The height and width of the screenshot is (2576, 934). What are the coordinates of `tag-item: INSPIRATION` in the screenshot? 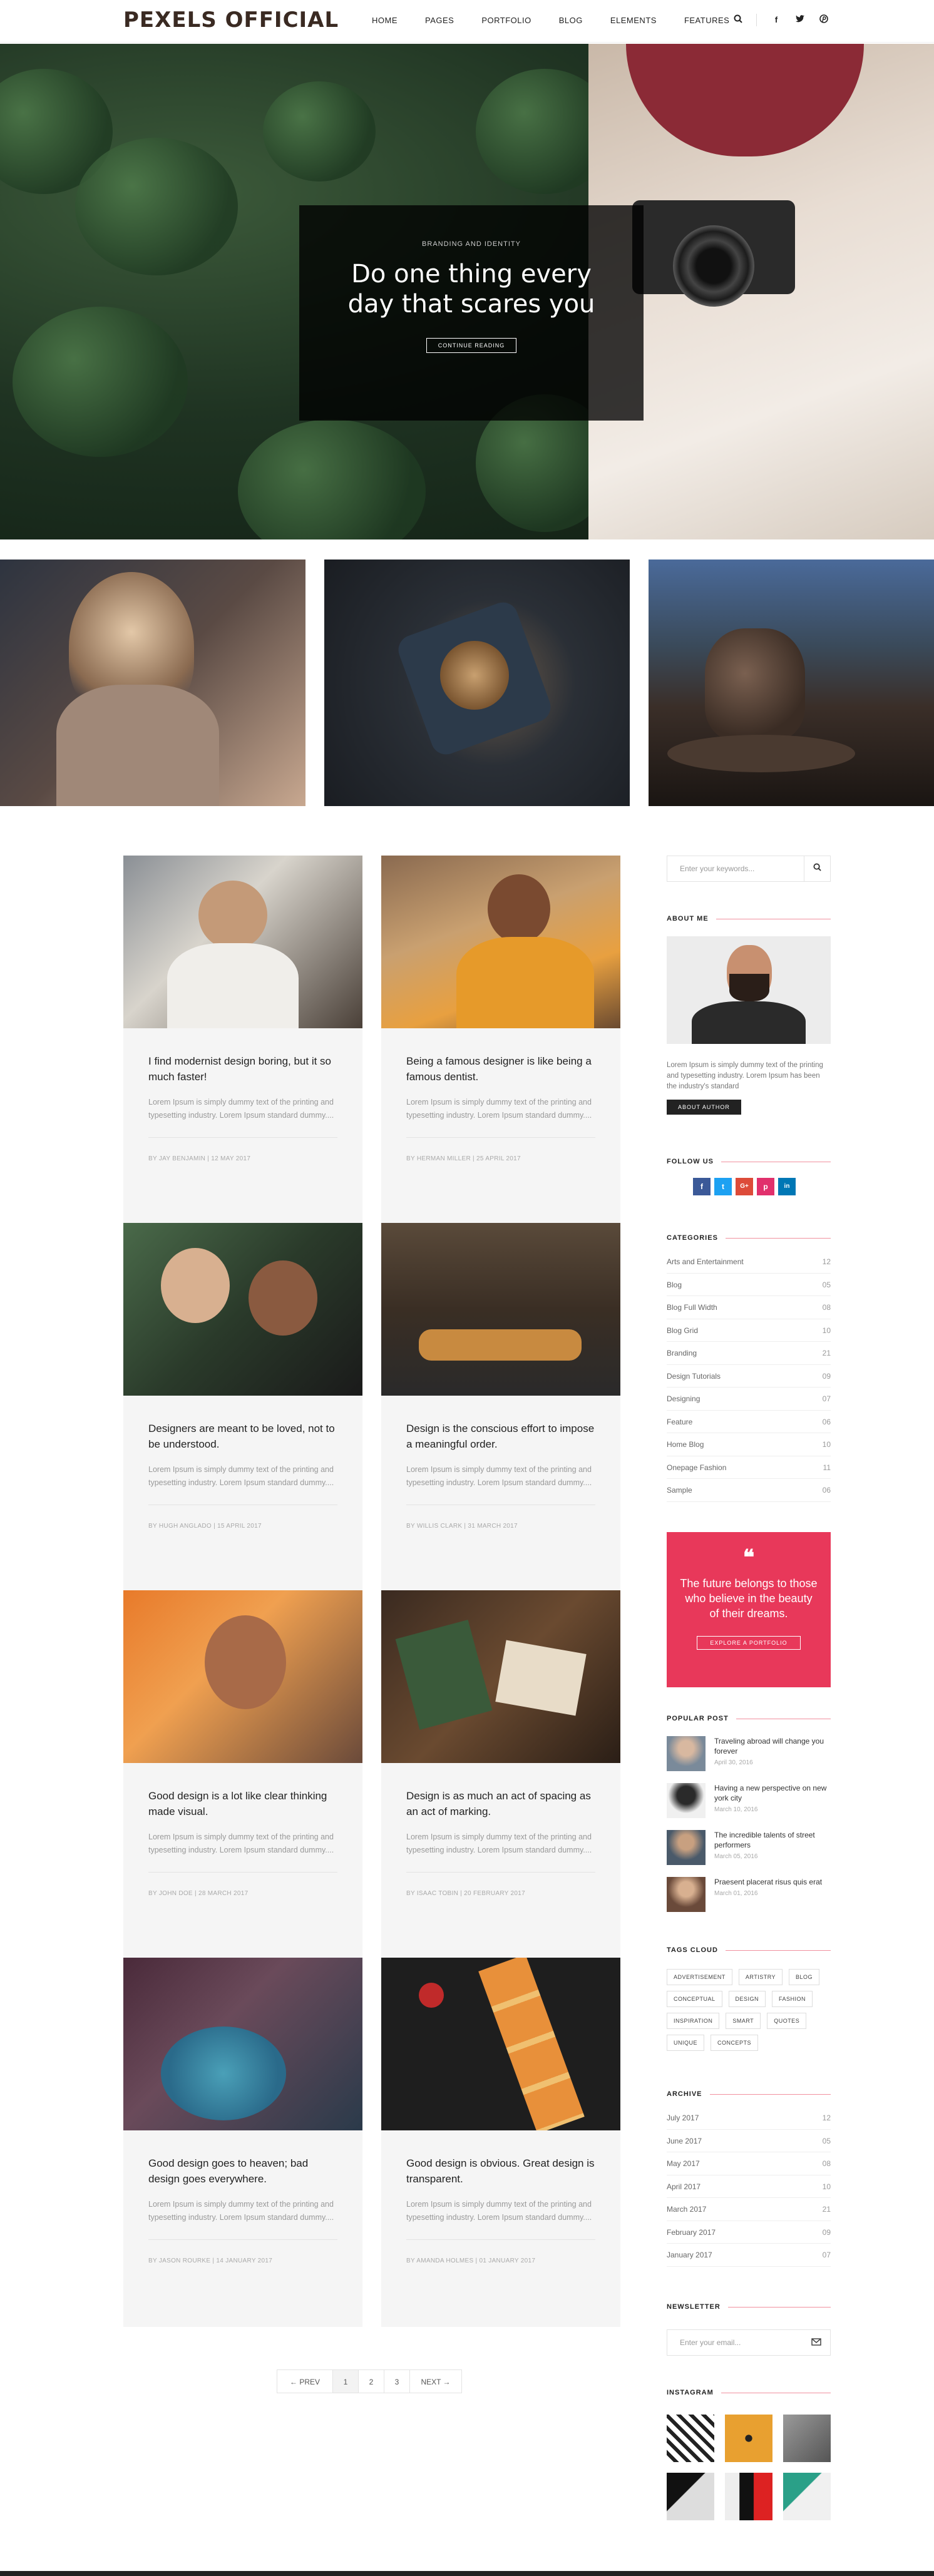 It's located at (693, 2021).